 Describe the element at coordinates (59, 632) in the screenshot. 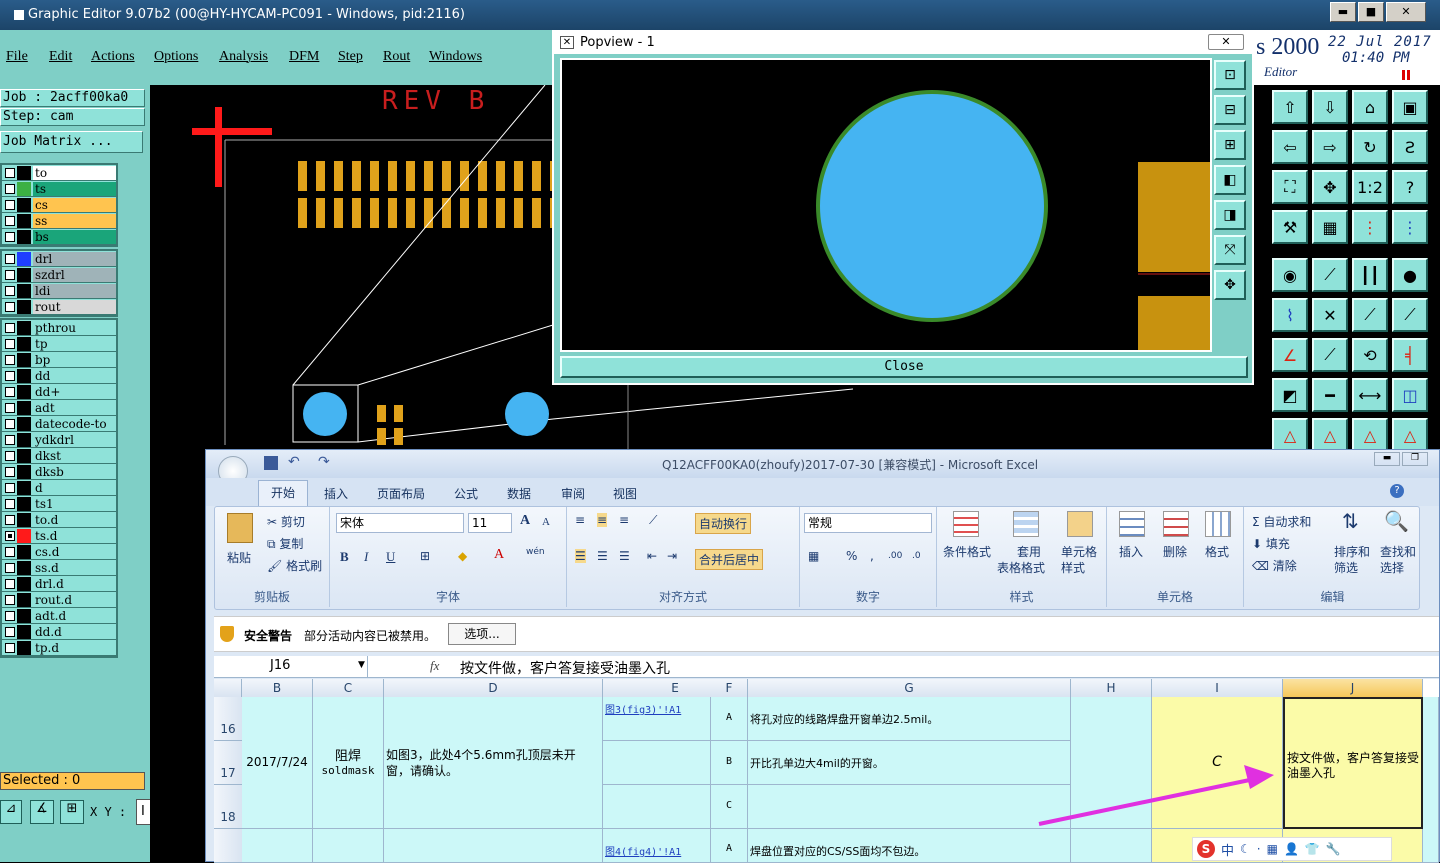

I see `layer-row-dd-d: dd.d` at that location.